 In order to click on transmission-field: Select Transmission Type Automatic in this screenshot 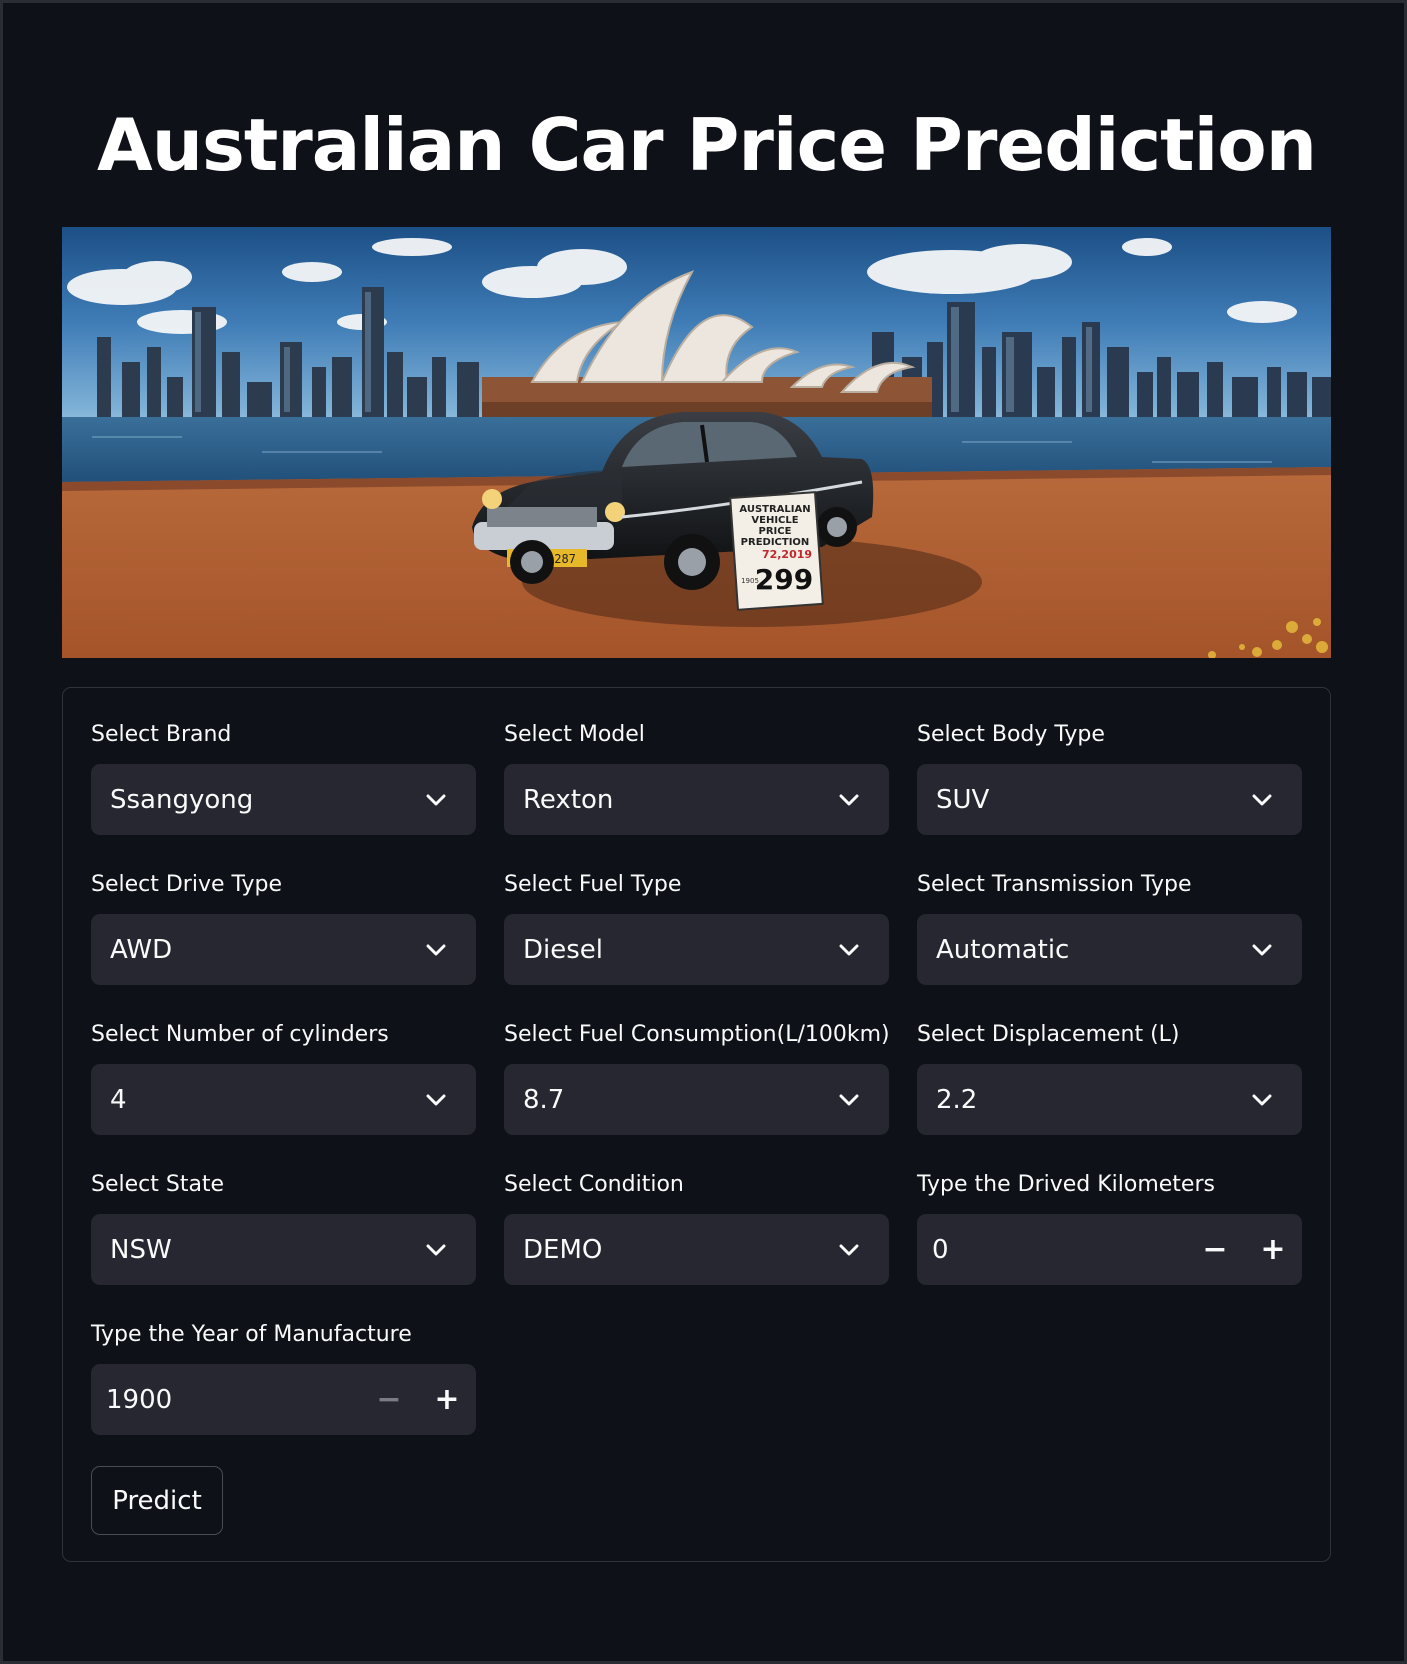, I will do `click(1109, 928)`.